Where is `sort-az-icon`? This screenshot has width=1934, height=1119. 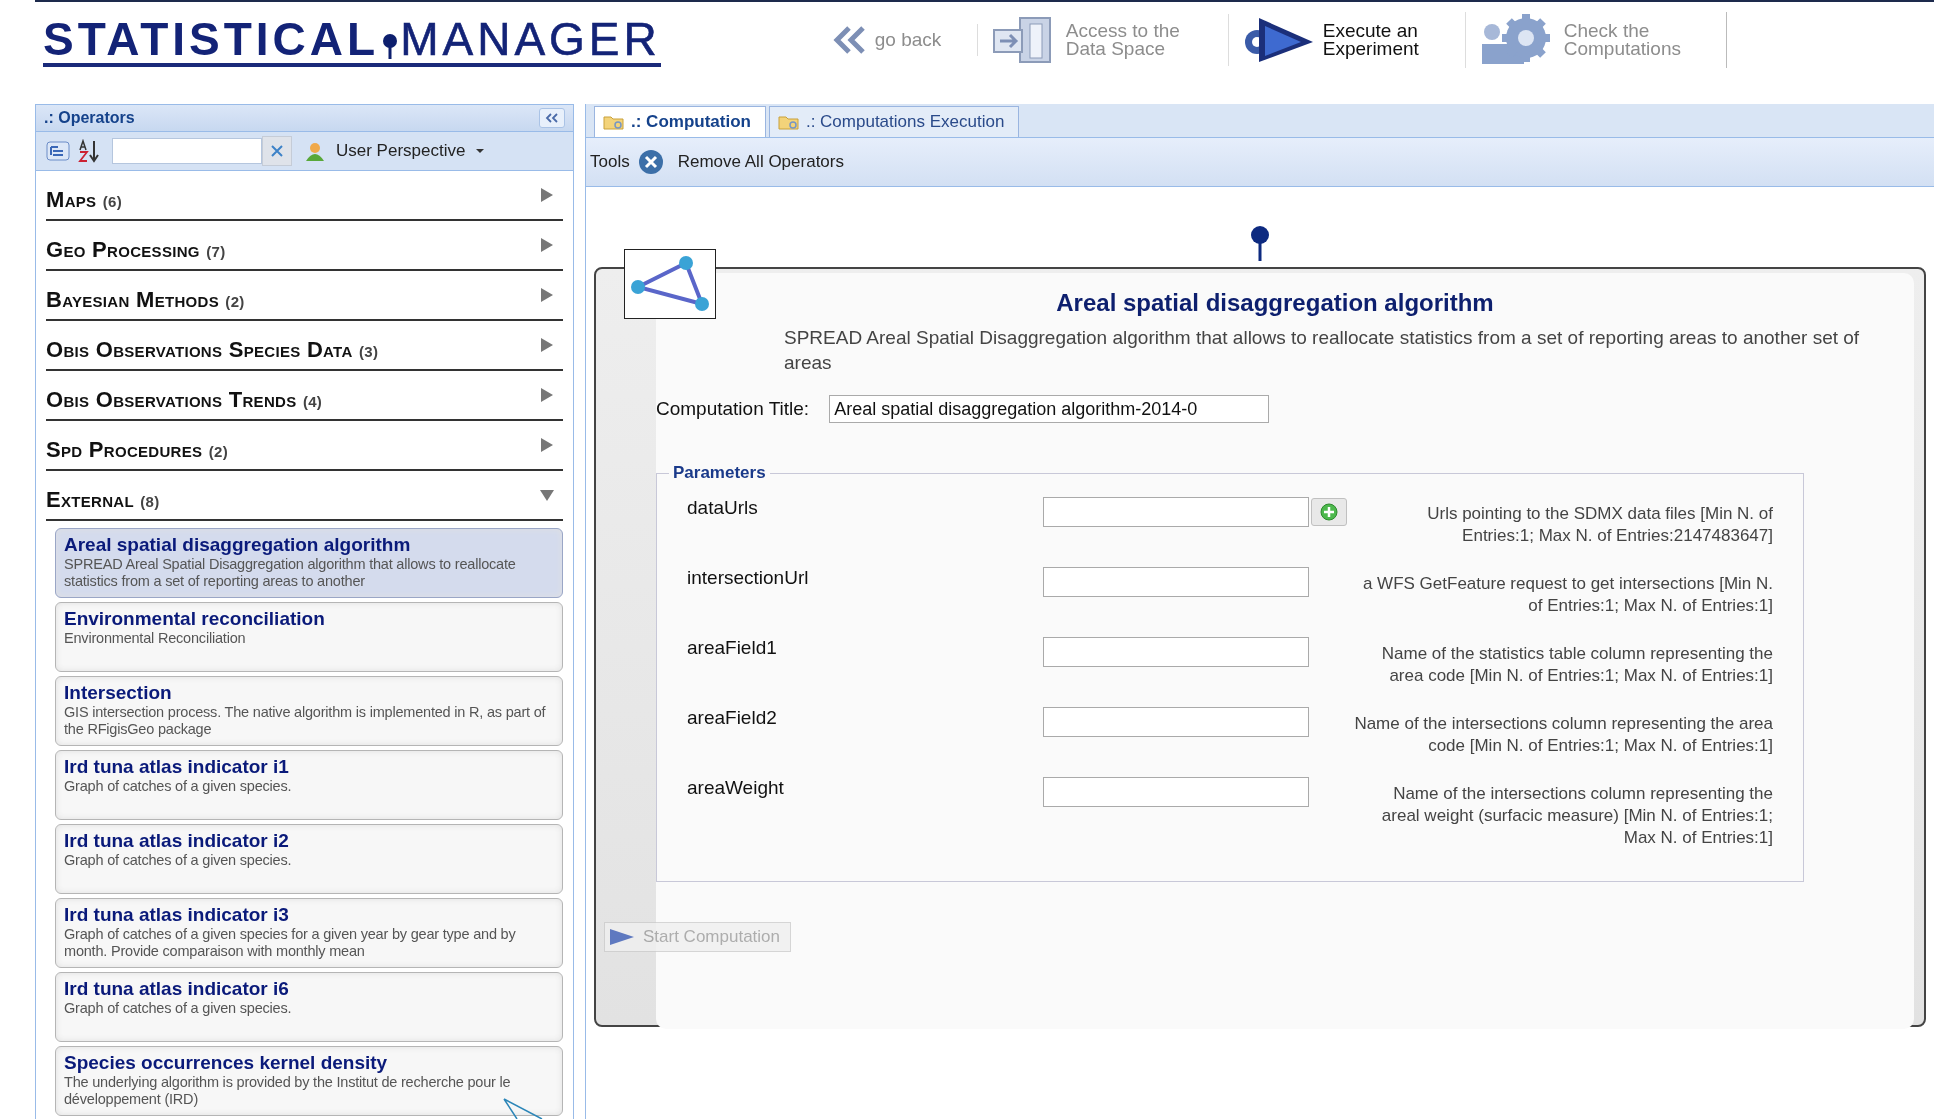
sort-az-icon is located at coordinates (89, 151).